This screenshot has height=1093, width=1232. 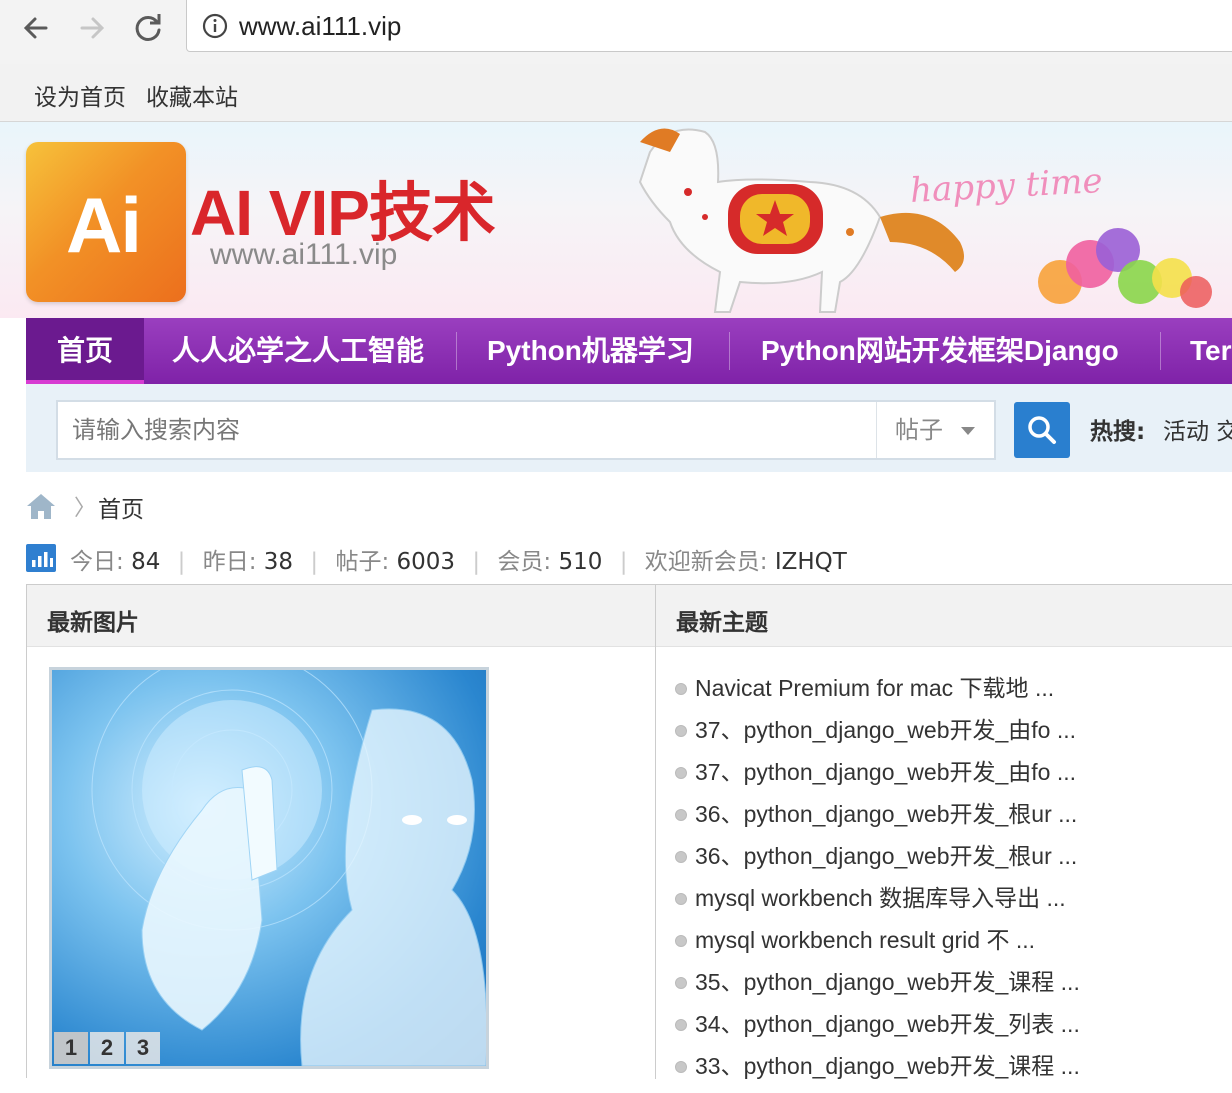 What do you see at coordinates (590, 351) in the screenshot?
I see `nav-item-python-ml: Python机器学习` at bounding box center [590, 351].